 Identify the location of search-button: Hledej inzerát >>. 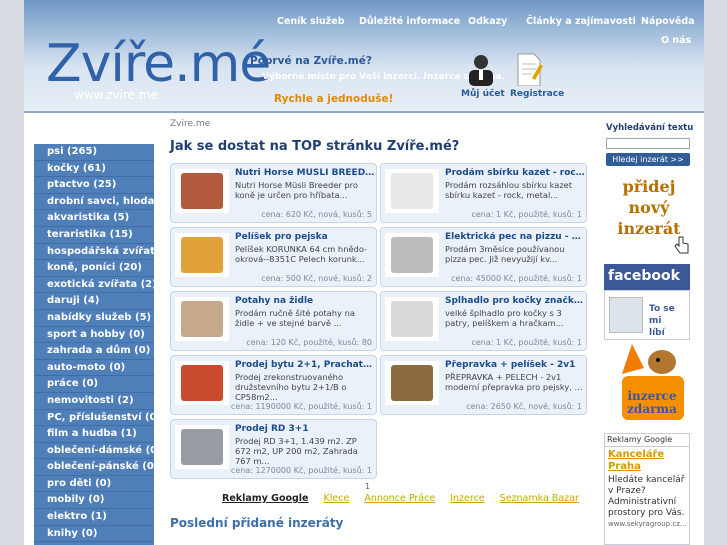
(648, 159).